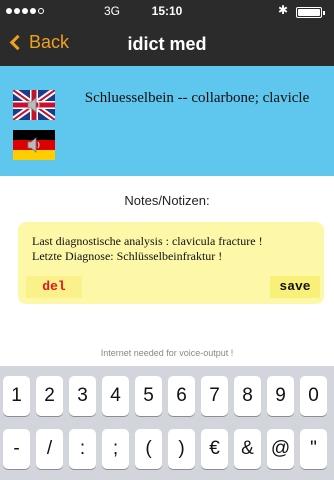 The image size is (334, 480). Describe the element at coordinates (16, 396) in the screenshot. I see `keyboard-key: 1` at that location.